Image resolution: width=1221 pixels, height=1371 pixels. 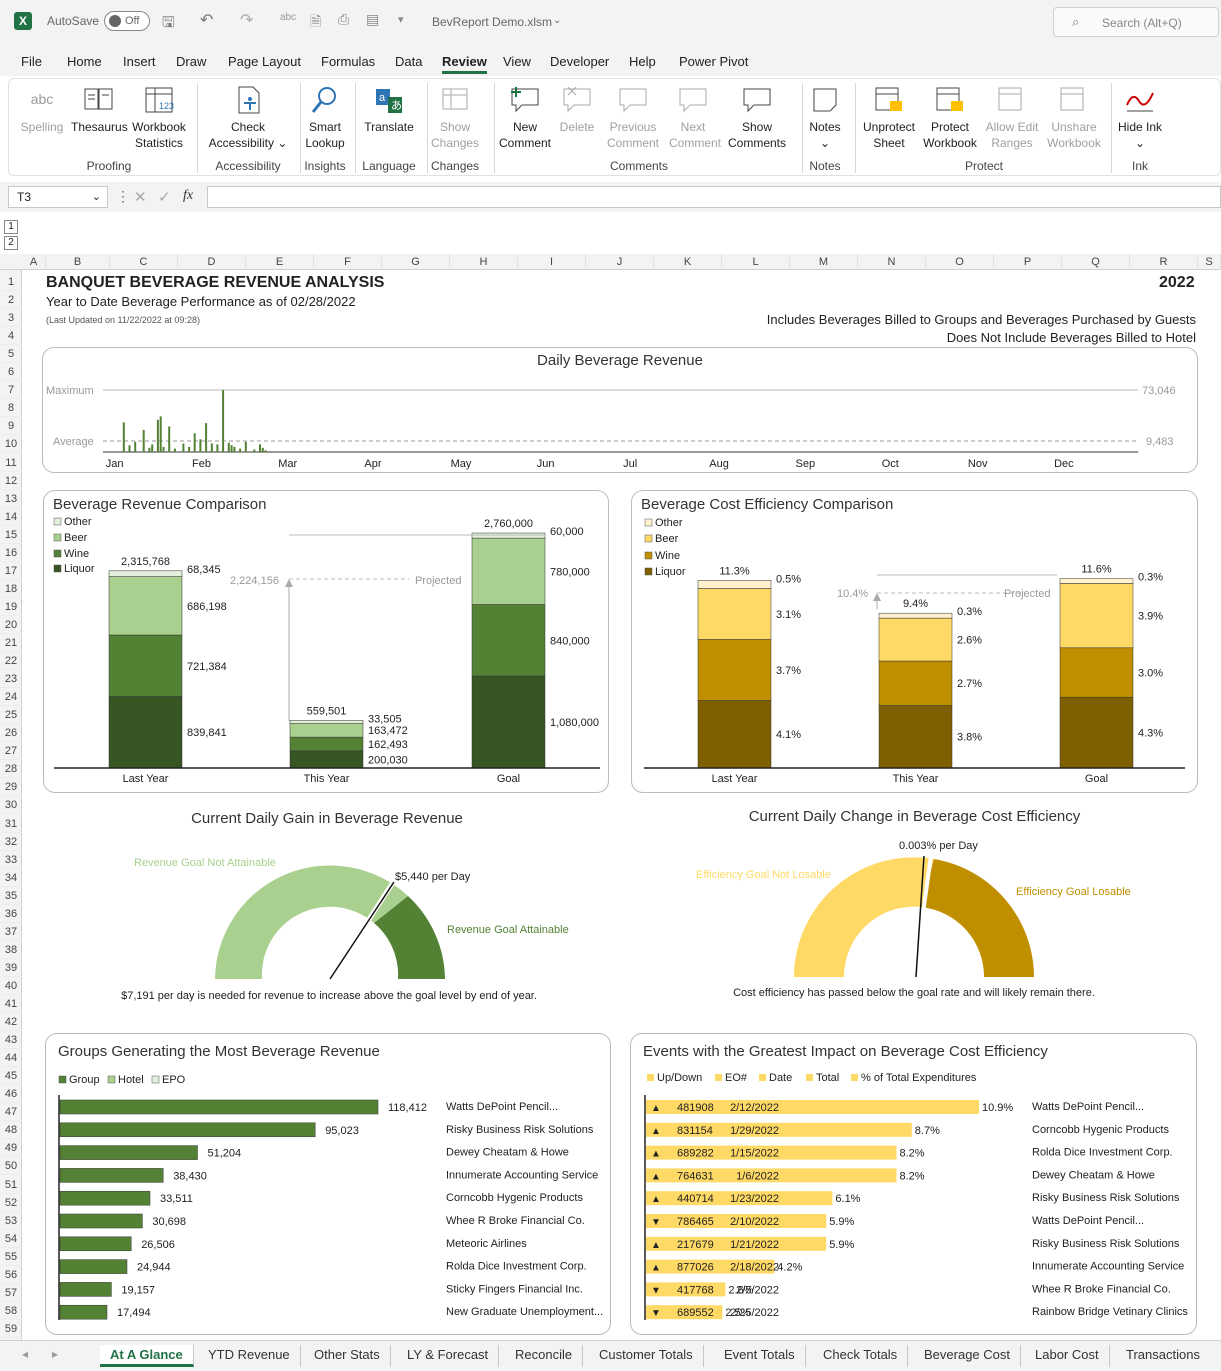 I want to click on row-header-10: 10, so click(x=11, y=444).